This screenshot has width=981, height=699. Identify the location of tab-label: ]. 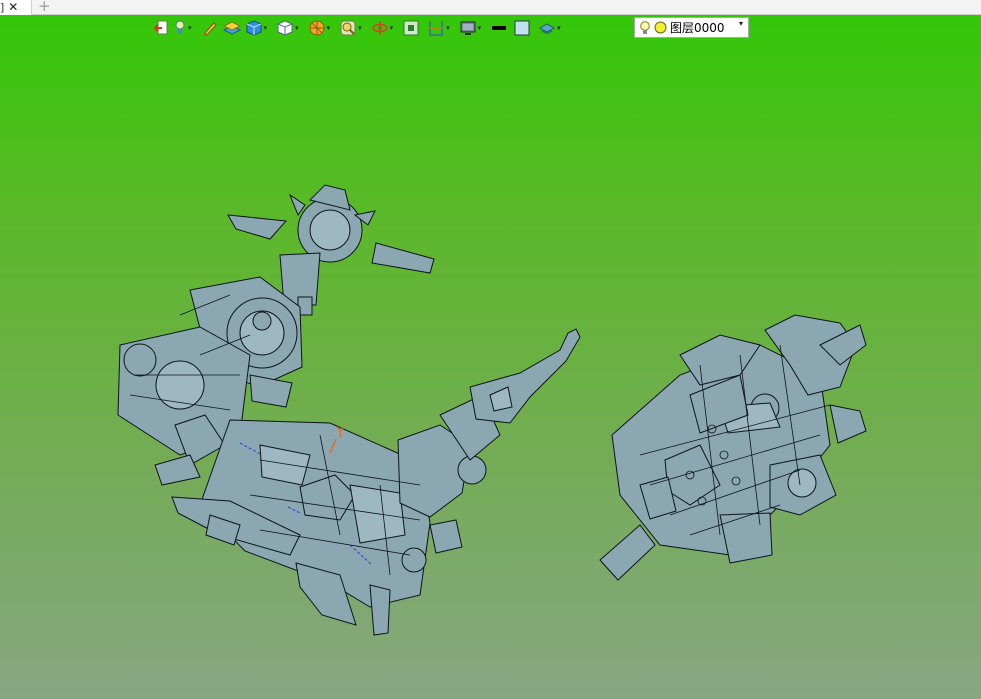
(2, 7).